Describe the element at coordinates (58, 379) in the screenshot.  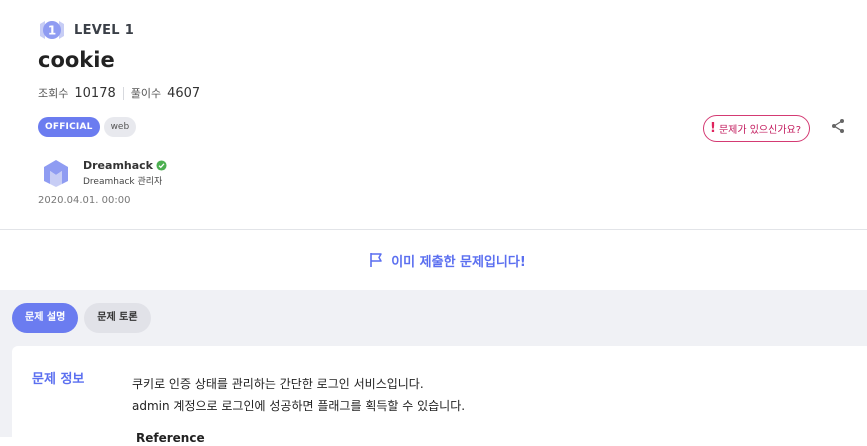
I see `info-heading: 문제 정보` at that location.